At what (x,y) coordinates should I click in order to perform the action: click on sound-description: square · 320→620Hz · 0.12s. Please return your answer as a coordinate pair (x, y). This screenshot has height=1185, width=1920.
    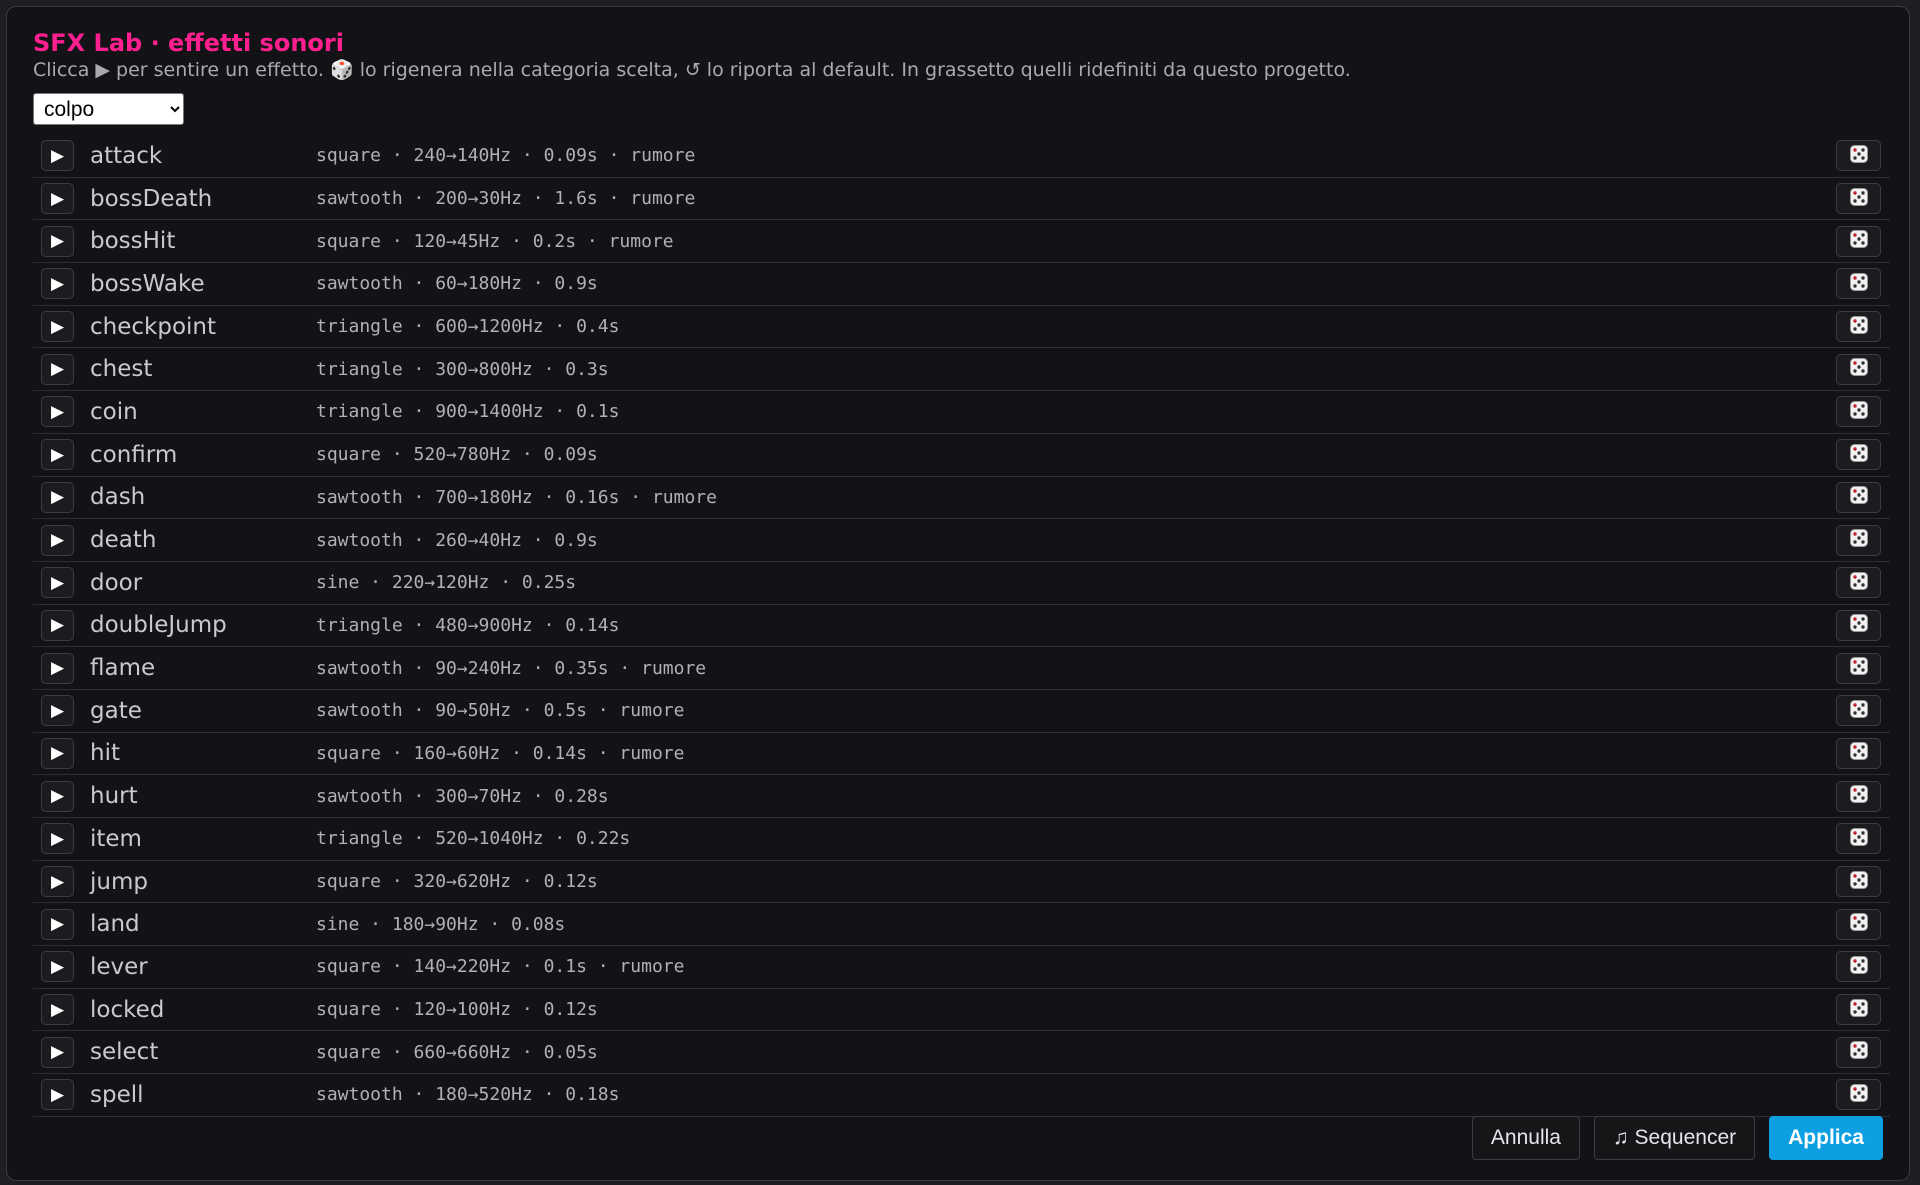
    Looking at the image, I should click on (457, 882).